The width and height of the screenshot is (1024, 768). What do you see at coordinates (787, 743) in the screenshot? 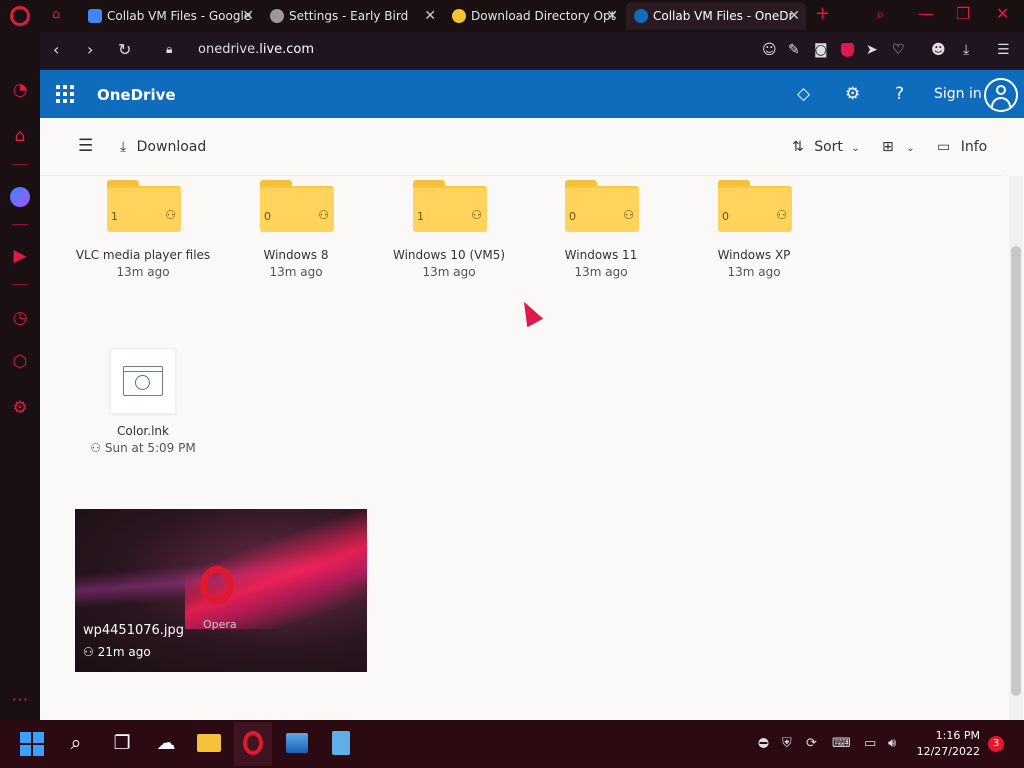
I see `defender-shield-icon: ⛨` at bounding box center [787, 743].